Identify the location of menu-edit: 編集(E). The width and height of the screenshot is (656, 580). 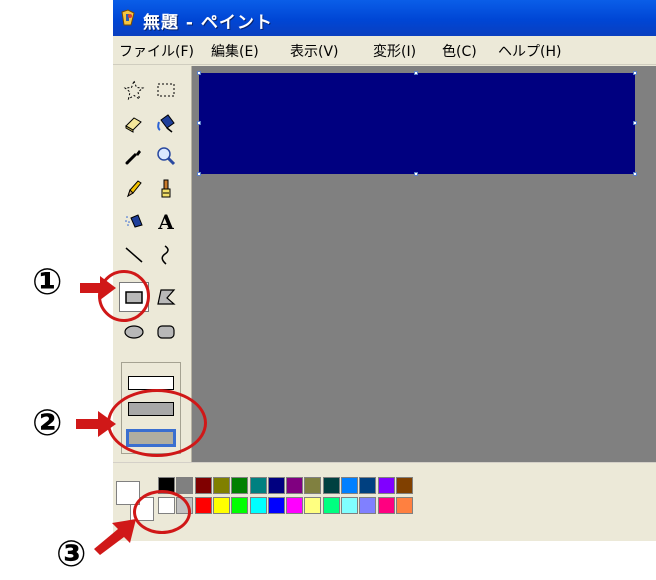
(235, 51).